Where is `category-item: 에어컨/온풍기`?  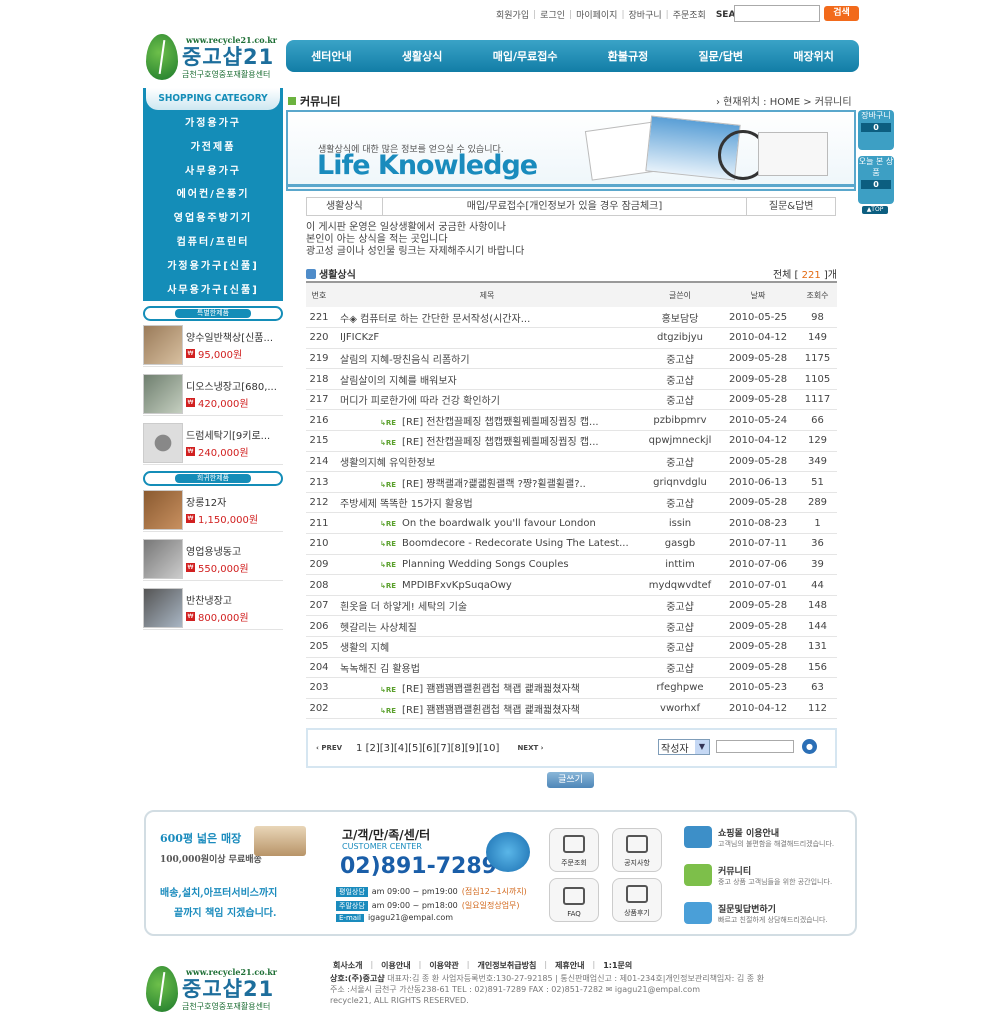 category-item: 에어컨/온풍기 is located at coordinates (213, 195).